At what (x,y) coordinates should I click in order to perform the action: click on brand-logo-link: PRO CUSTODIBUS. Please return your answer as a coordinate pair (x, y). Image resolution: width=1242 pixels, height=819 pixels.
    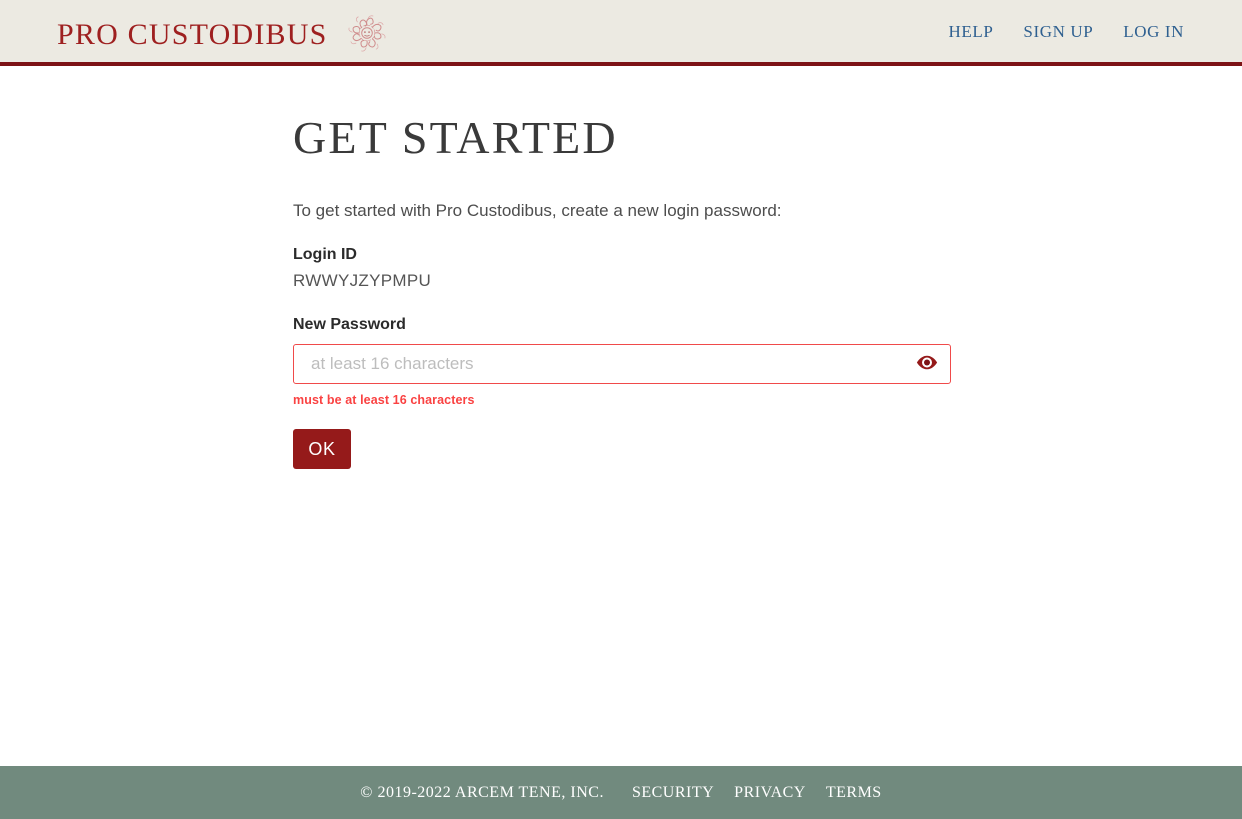
    Looking at the image, I should click on (223, 34).